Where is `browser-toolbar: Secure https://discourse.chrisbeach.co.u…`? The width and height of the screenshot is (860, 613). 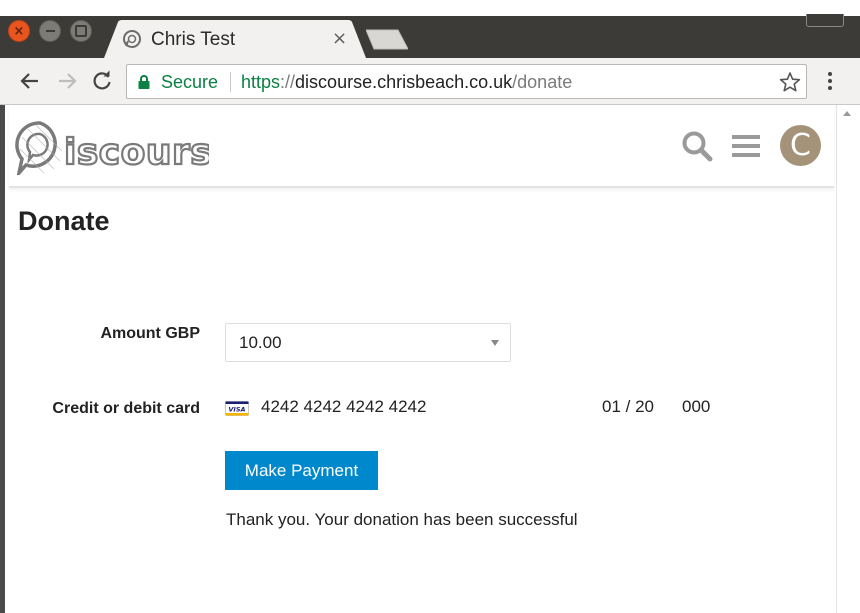
browser-toolbar: Secure https://discourse.chrisbeach.co.u… is located at coordinates (430, 81).